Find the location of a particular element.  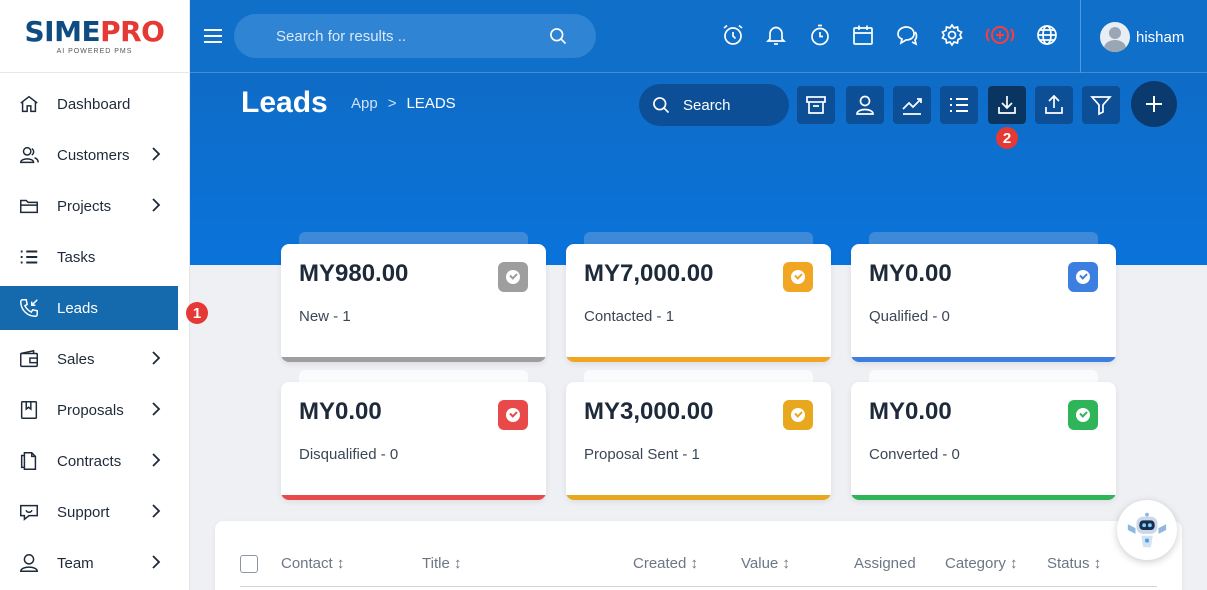

download-button is located at coordinates (1007, 105).